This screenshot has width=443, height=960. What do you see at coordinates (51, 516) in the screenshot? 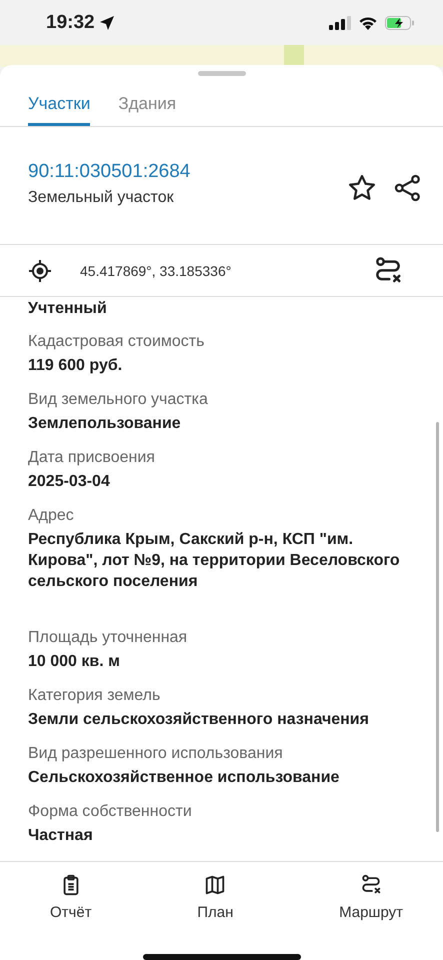
I see `field-label: Адрес` at bounding box center [51, 516].